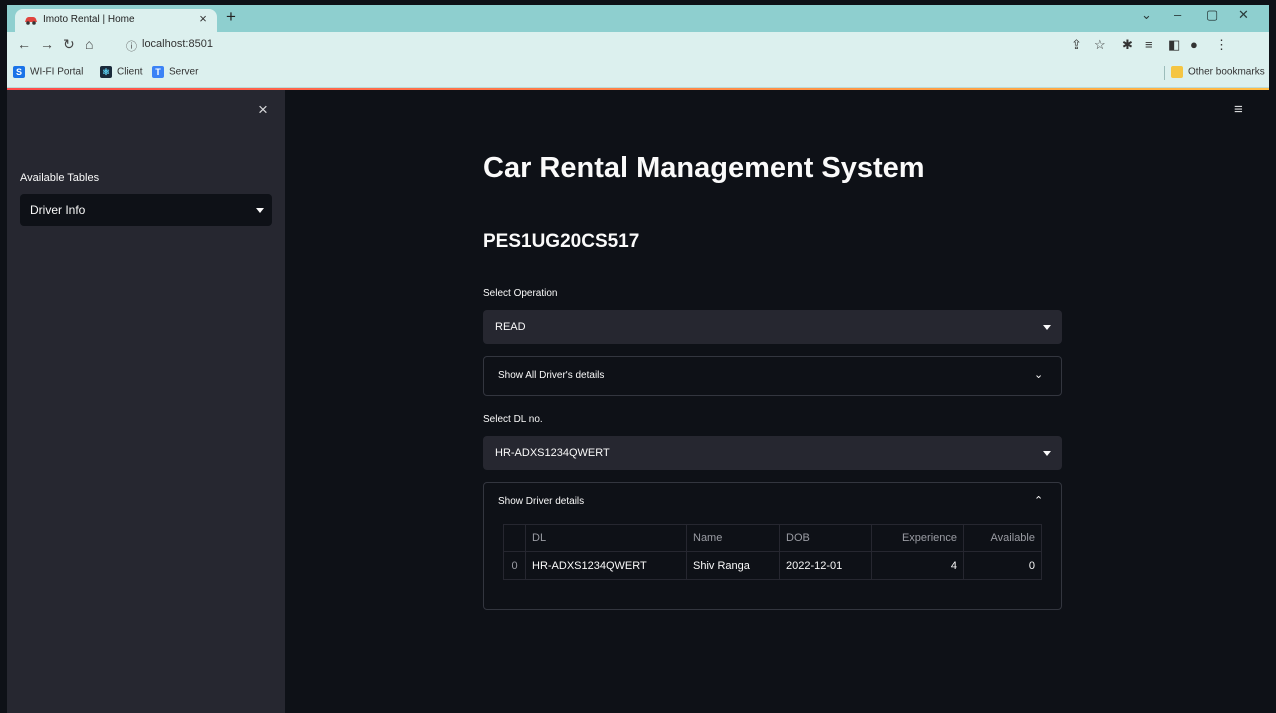  I want to click on tab-title: Imoto Rental | Home, so click(89, 19).